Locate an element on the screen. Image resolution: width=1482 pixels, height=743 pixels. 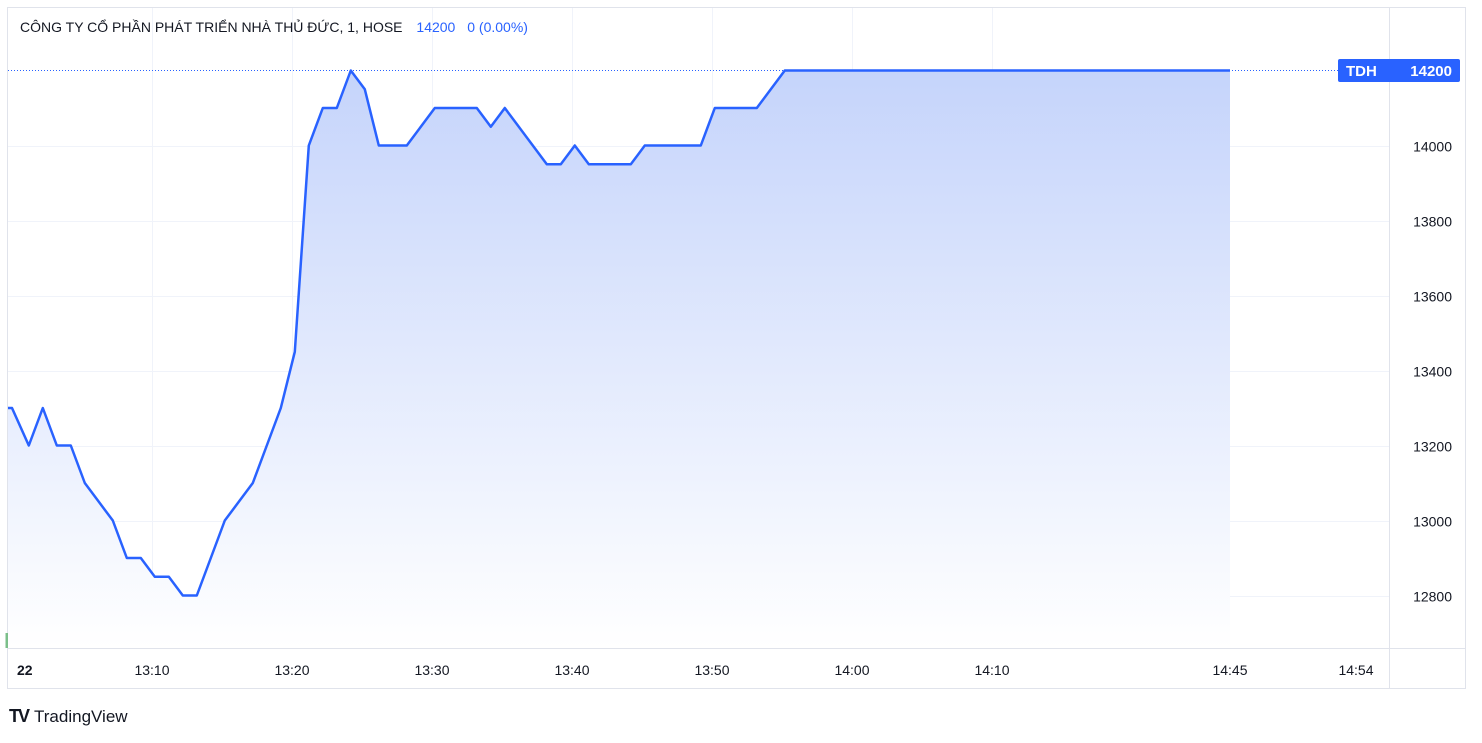
price-tick-label: 12800 is located at coordinates (1432, 597).